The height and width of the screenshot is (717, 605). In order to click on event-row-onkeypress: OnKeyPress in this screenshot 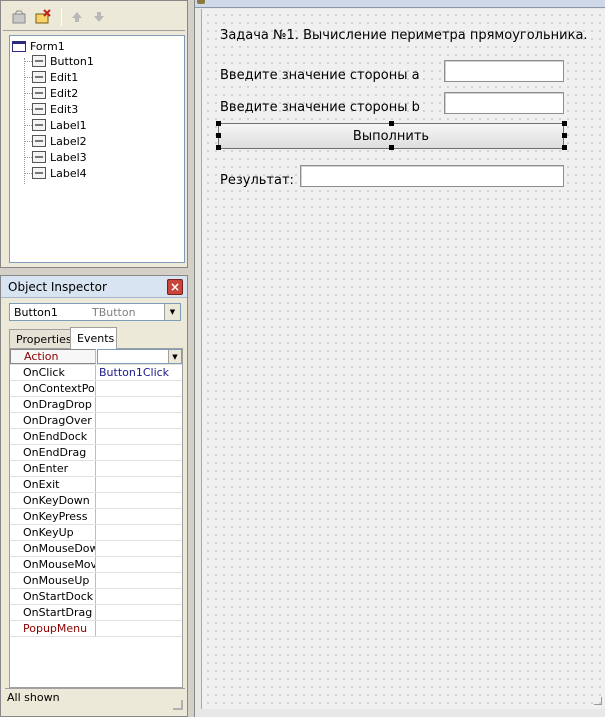, I will do `click(96, 517)`.